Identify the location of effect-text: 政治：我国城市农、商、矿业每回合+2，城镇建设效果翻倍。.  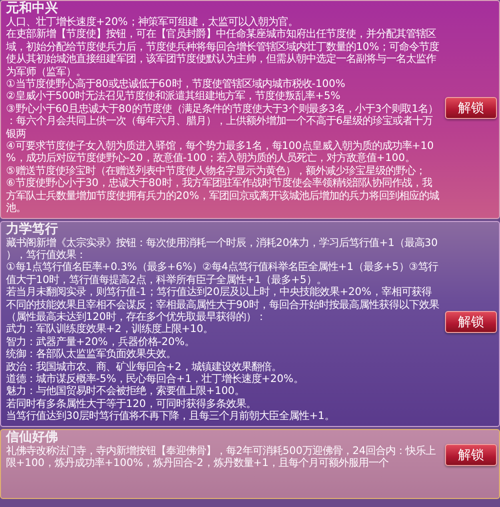
(144, 366).